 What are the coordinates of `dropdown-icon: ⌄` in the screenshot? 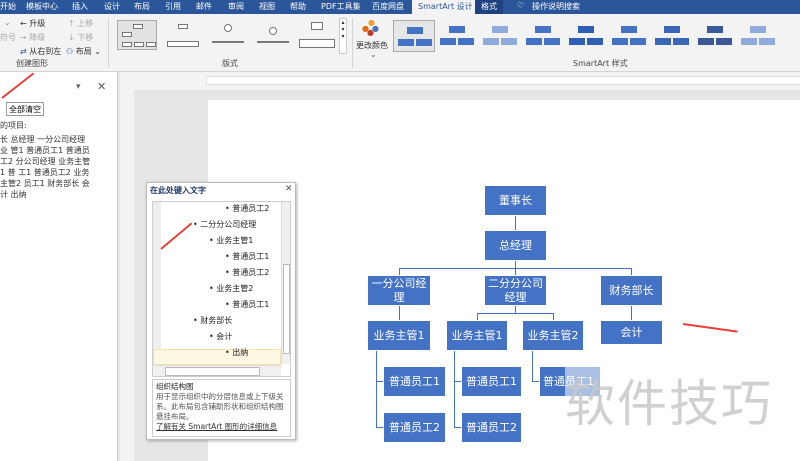 It's located at (7, 22).